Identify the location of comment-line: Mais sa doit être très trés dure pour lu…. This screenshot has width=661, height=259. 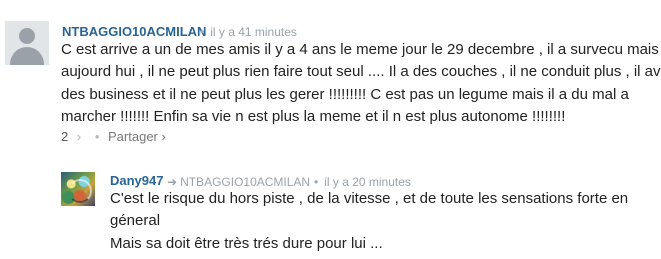
(246, 243).